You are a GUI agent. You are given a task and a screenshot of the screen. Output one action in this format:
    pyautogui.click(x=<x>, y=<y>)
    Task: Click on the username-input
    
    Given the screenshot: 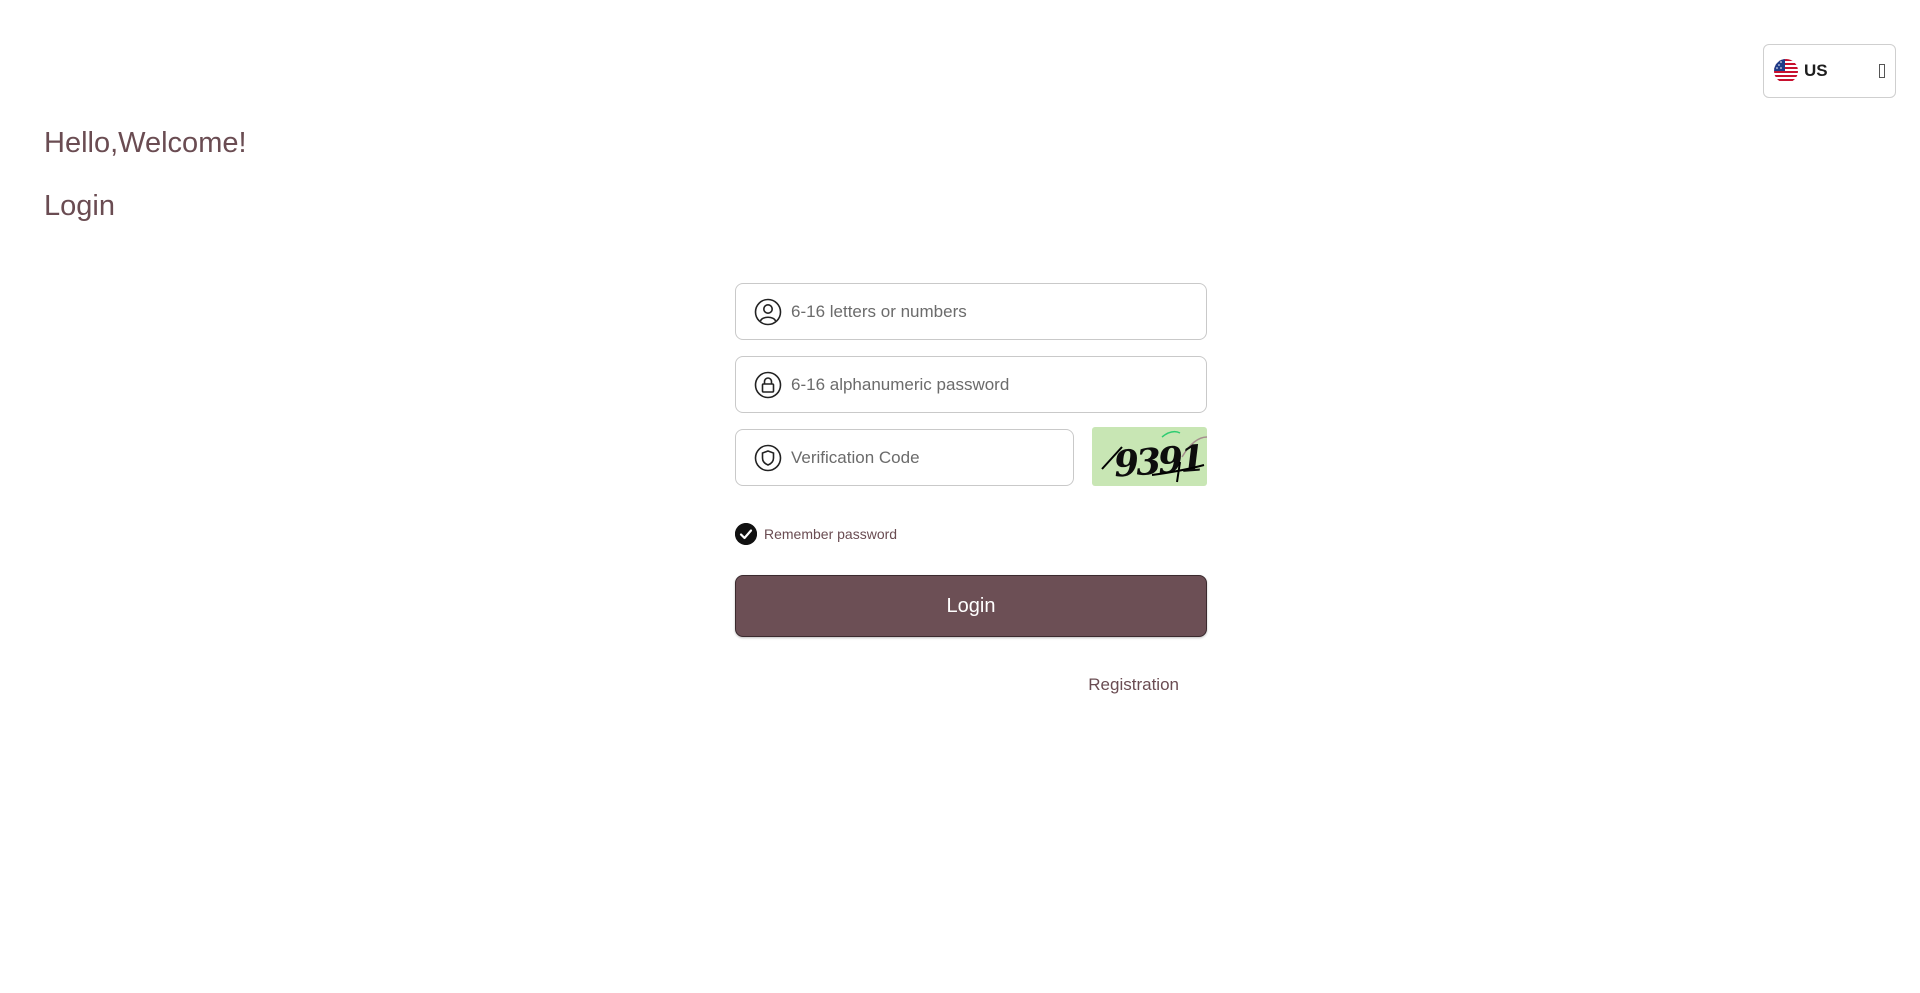 What is the action you would take?
    pyautogui.click(x=998, y=311)
    